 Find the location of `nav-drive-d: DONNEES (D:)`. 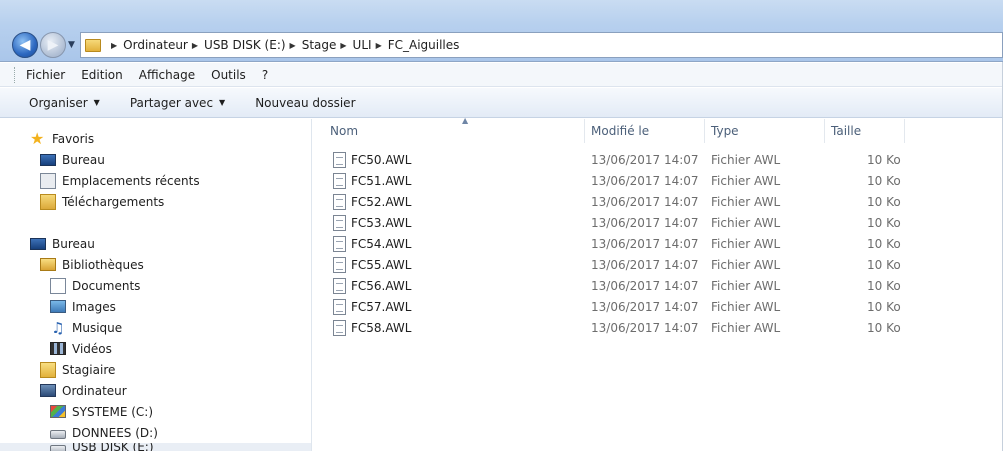

nav-drive-d: DONNEES (D:) is located at coordinates (104, 432).